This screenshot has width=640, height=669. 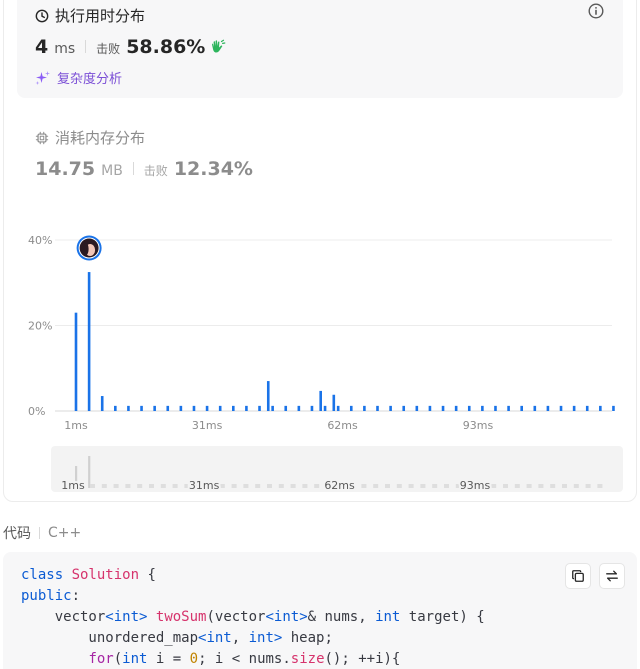 I want to click on code-token: & nums,, so click(x=341, y=617).